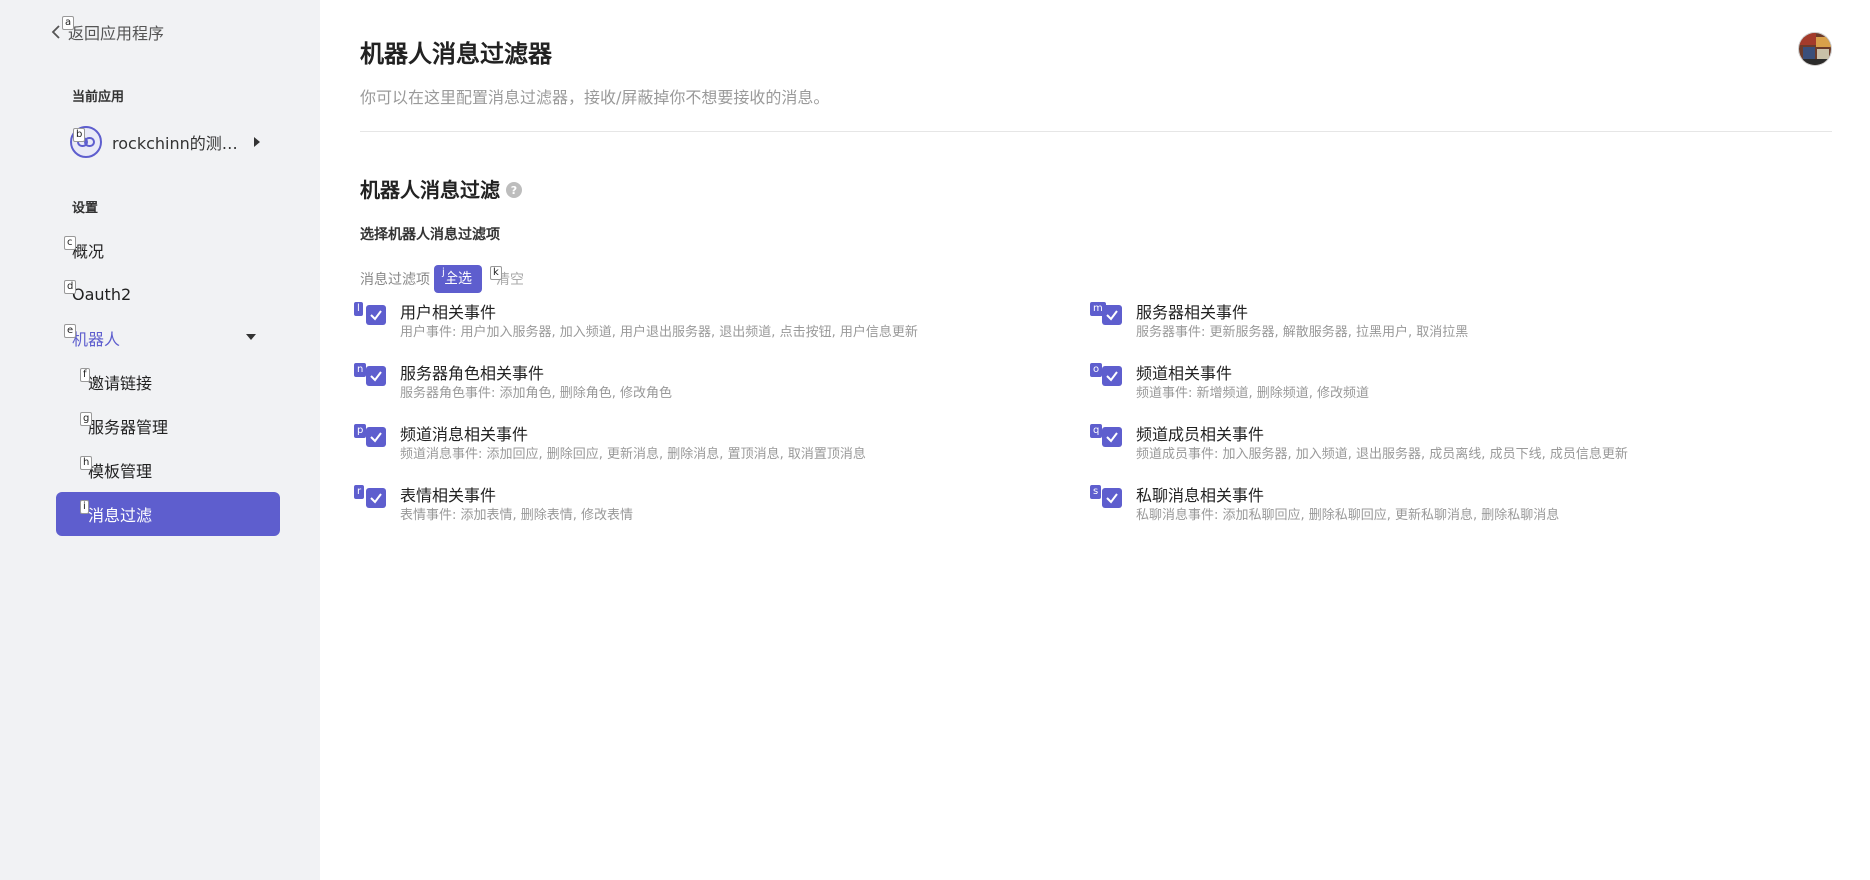  I want to click on event-description: 表情事件: 添加表情, 删除表情, 修改表情, so click(517, 515).